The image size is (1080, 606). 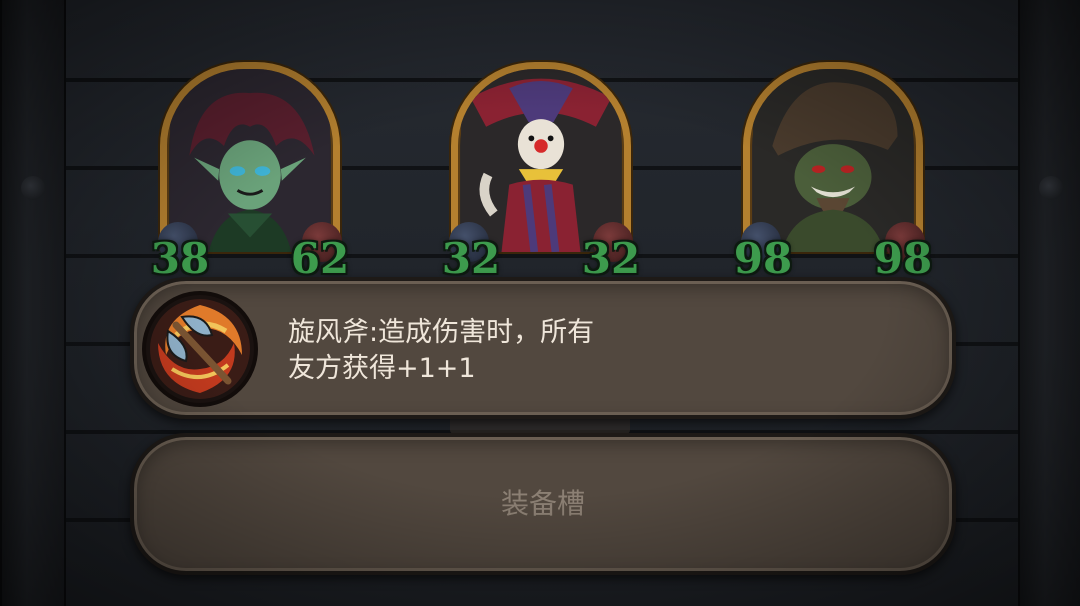 I want to click on clown-portrait, so click(x=541, y=160).